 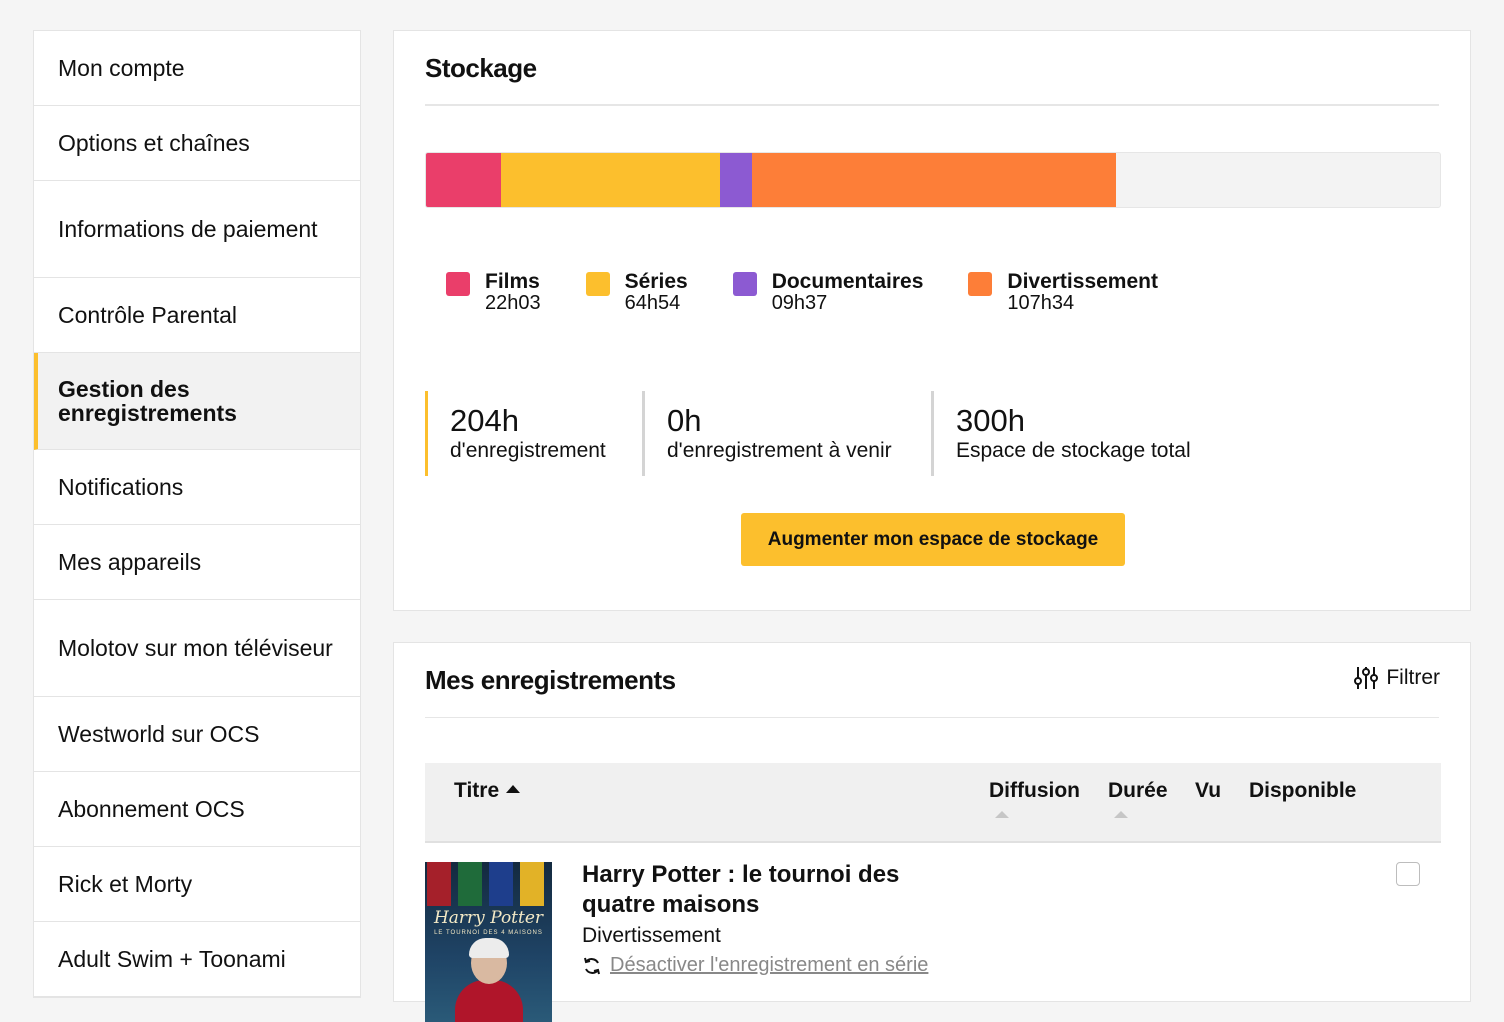 What do you see at coordinates (477, 790) in the screenshot?
I see `column-title-label: Titre` at bounding box center [477, 790].